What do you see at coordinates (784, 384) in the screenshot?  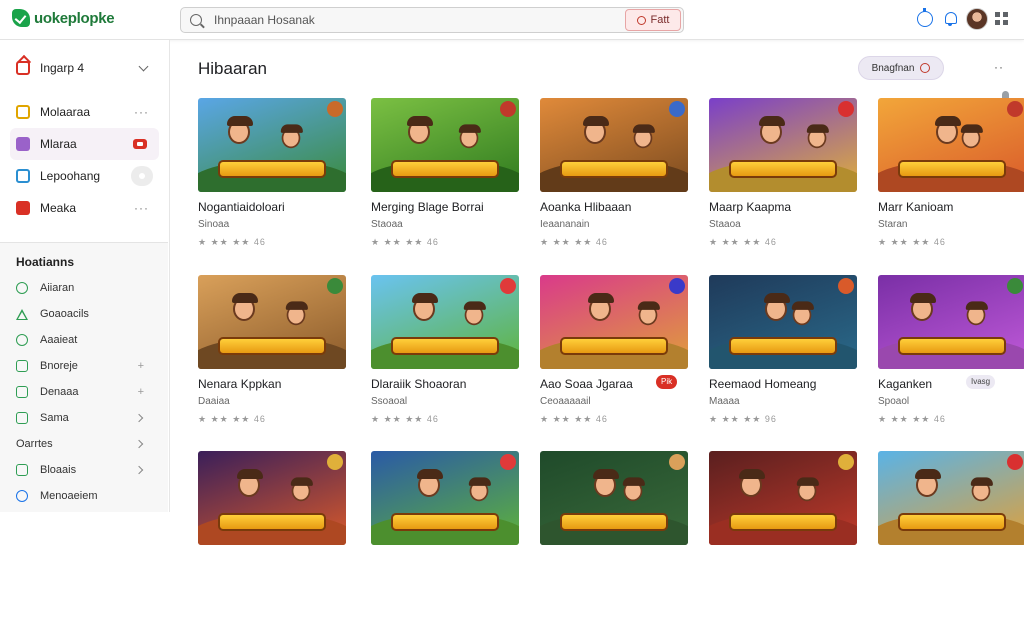 I see `app-name: Reemaod Homeang` at bounding box center [784, 384].